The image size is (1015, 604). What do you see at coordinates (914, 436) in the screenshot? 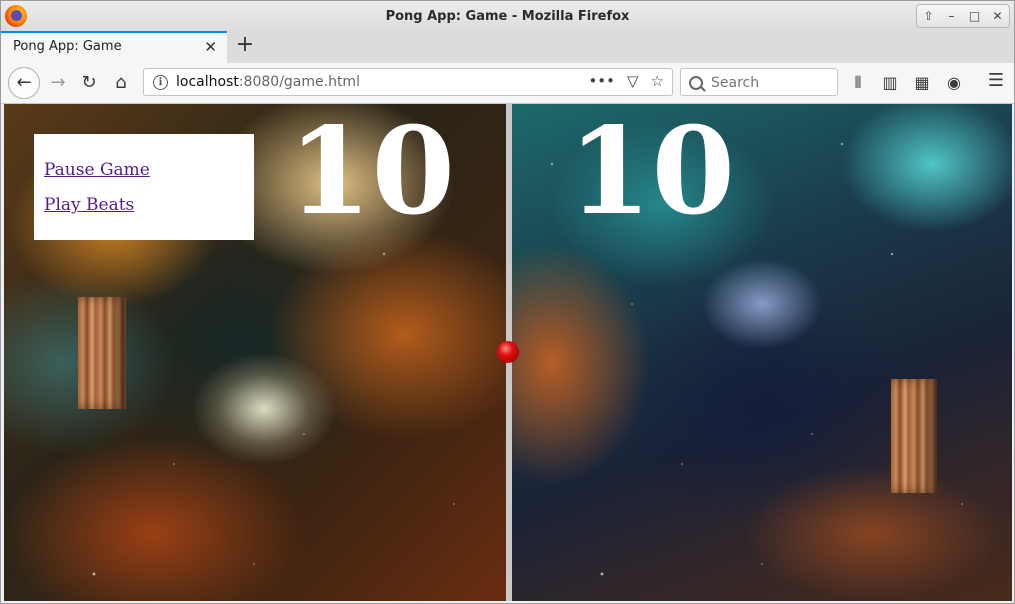
I see `right-paddle` at bounding box center [914, 436].